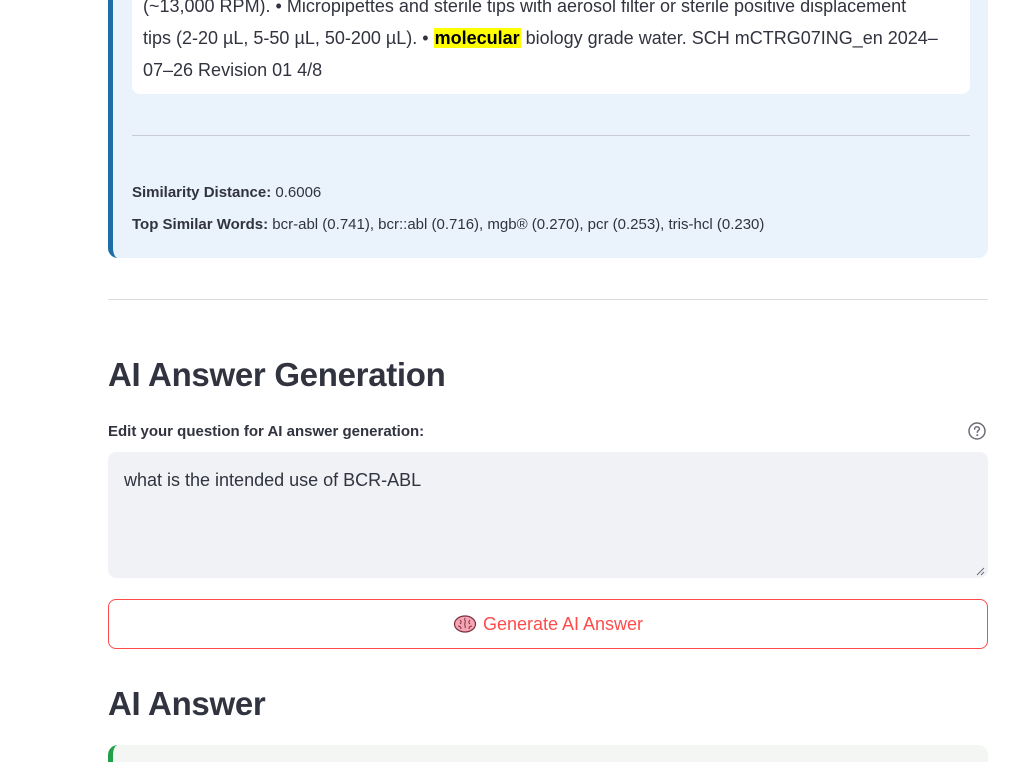 Image resolution: width=1011 pixels, height=762 pixels. I want to click on generate-ai-answer-button: Generate AI Answer, so click(548, 624).